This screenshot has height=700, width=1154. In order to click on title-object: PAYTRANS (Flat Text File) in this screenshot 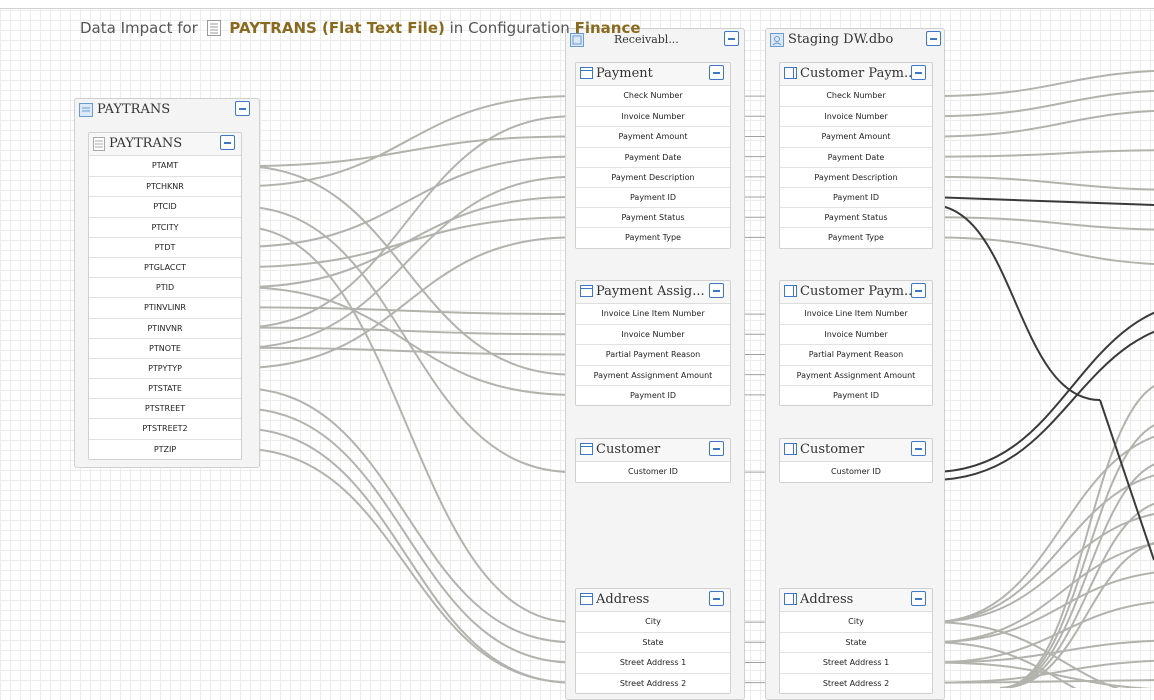, I will do `click(336, 28)`.